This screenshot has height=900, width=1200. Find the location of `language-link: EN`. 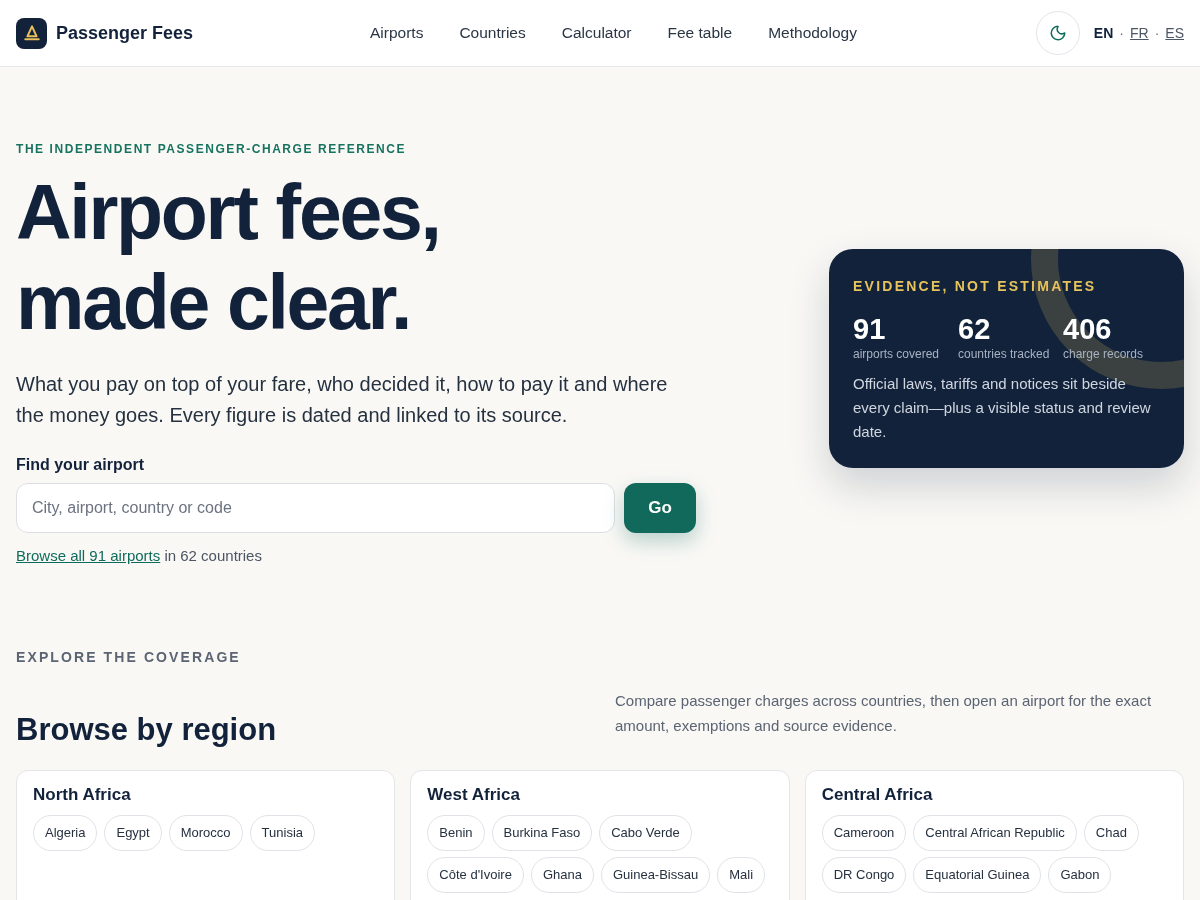

language-link: EN is located at coordinates (1103, 33).